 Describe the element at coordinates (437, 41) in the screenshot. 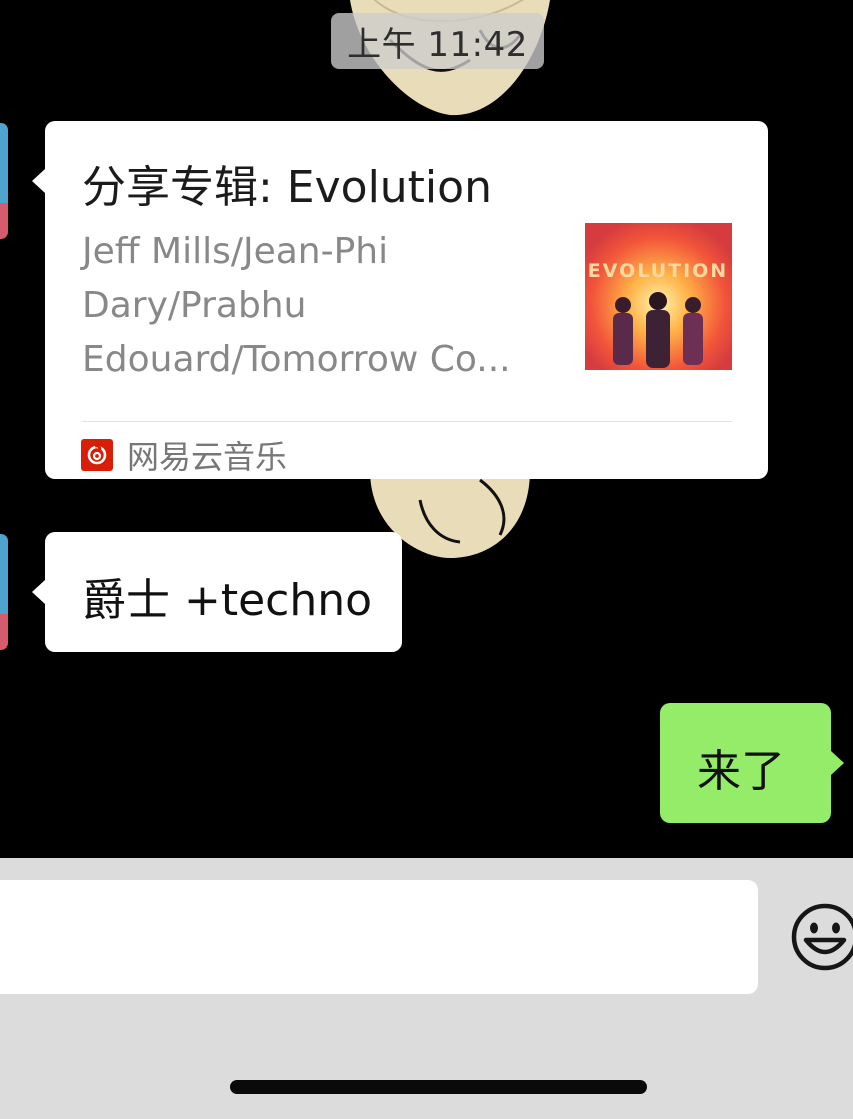

I see `message-timestamp: 上午 11:42` at that location.